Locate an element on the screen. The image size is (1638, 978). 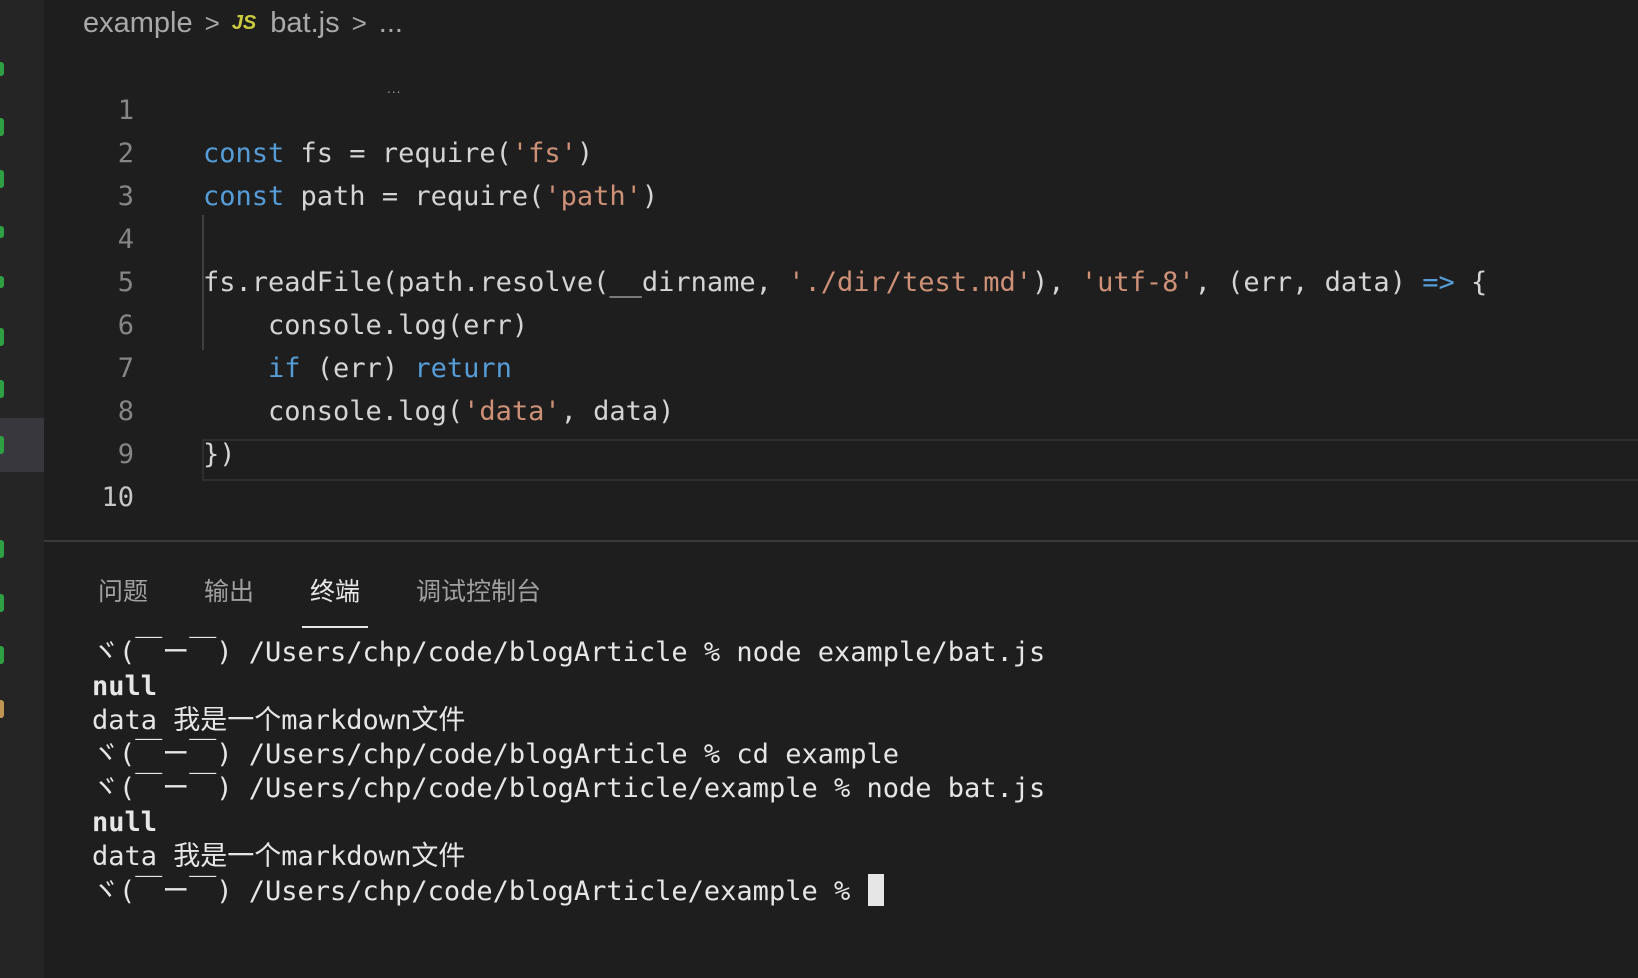
tab-terminal: 终端 is located at coordinates (335, 597).